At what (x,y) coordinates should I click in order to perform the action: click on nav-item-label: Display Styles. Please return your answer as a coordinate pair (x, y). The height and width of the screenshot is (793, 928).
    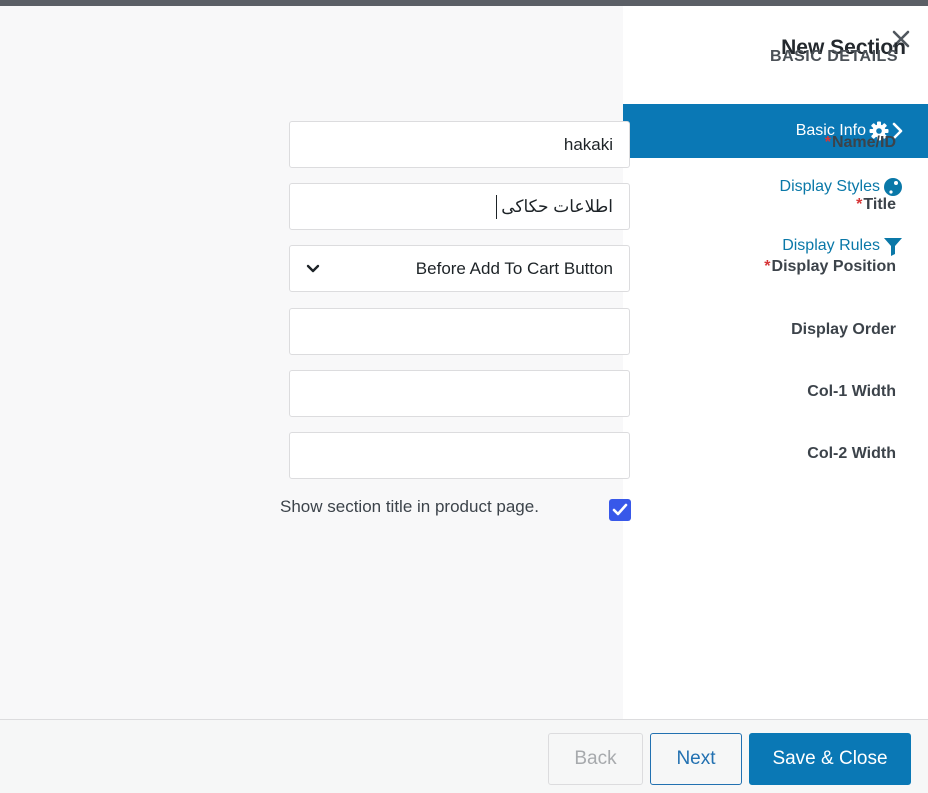
    Looking at the image, I should click on (829, 186).